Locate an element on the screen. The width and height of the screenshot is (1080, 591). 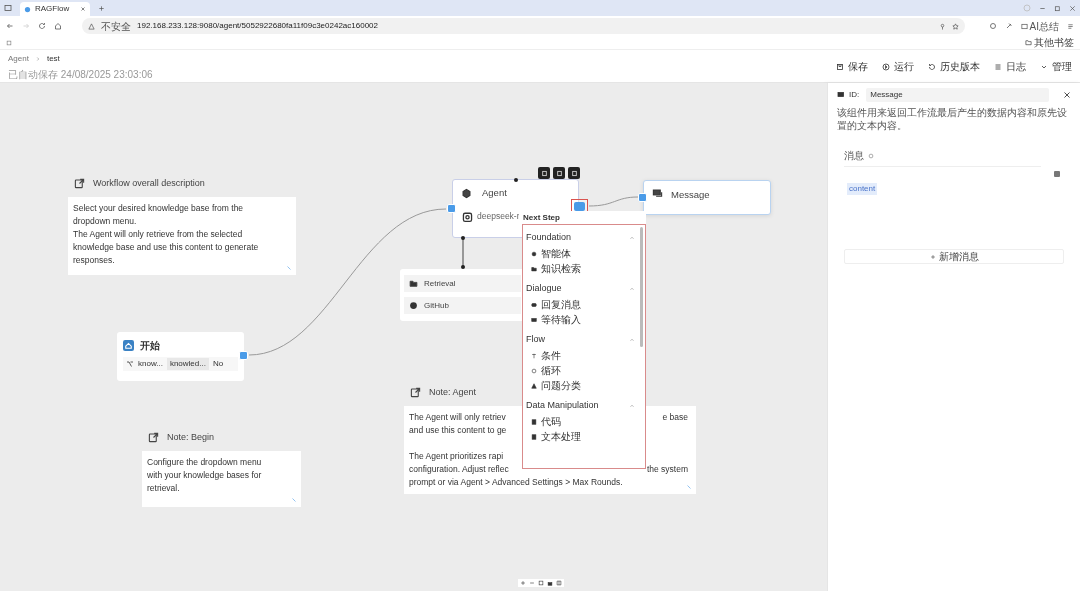
note-text: with your knowledge bases for is located at coordinates (204, 475).